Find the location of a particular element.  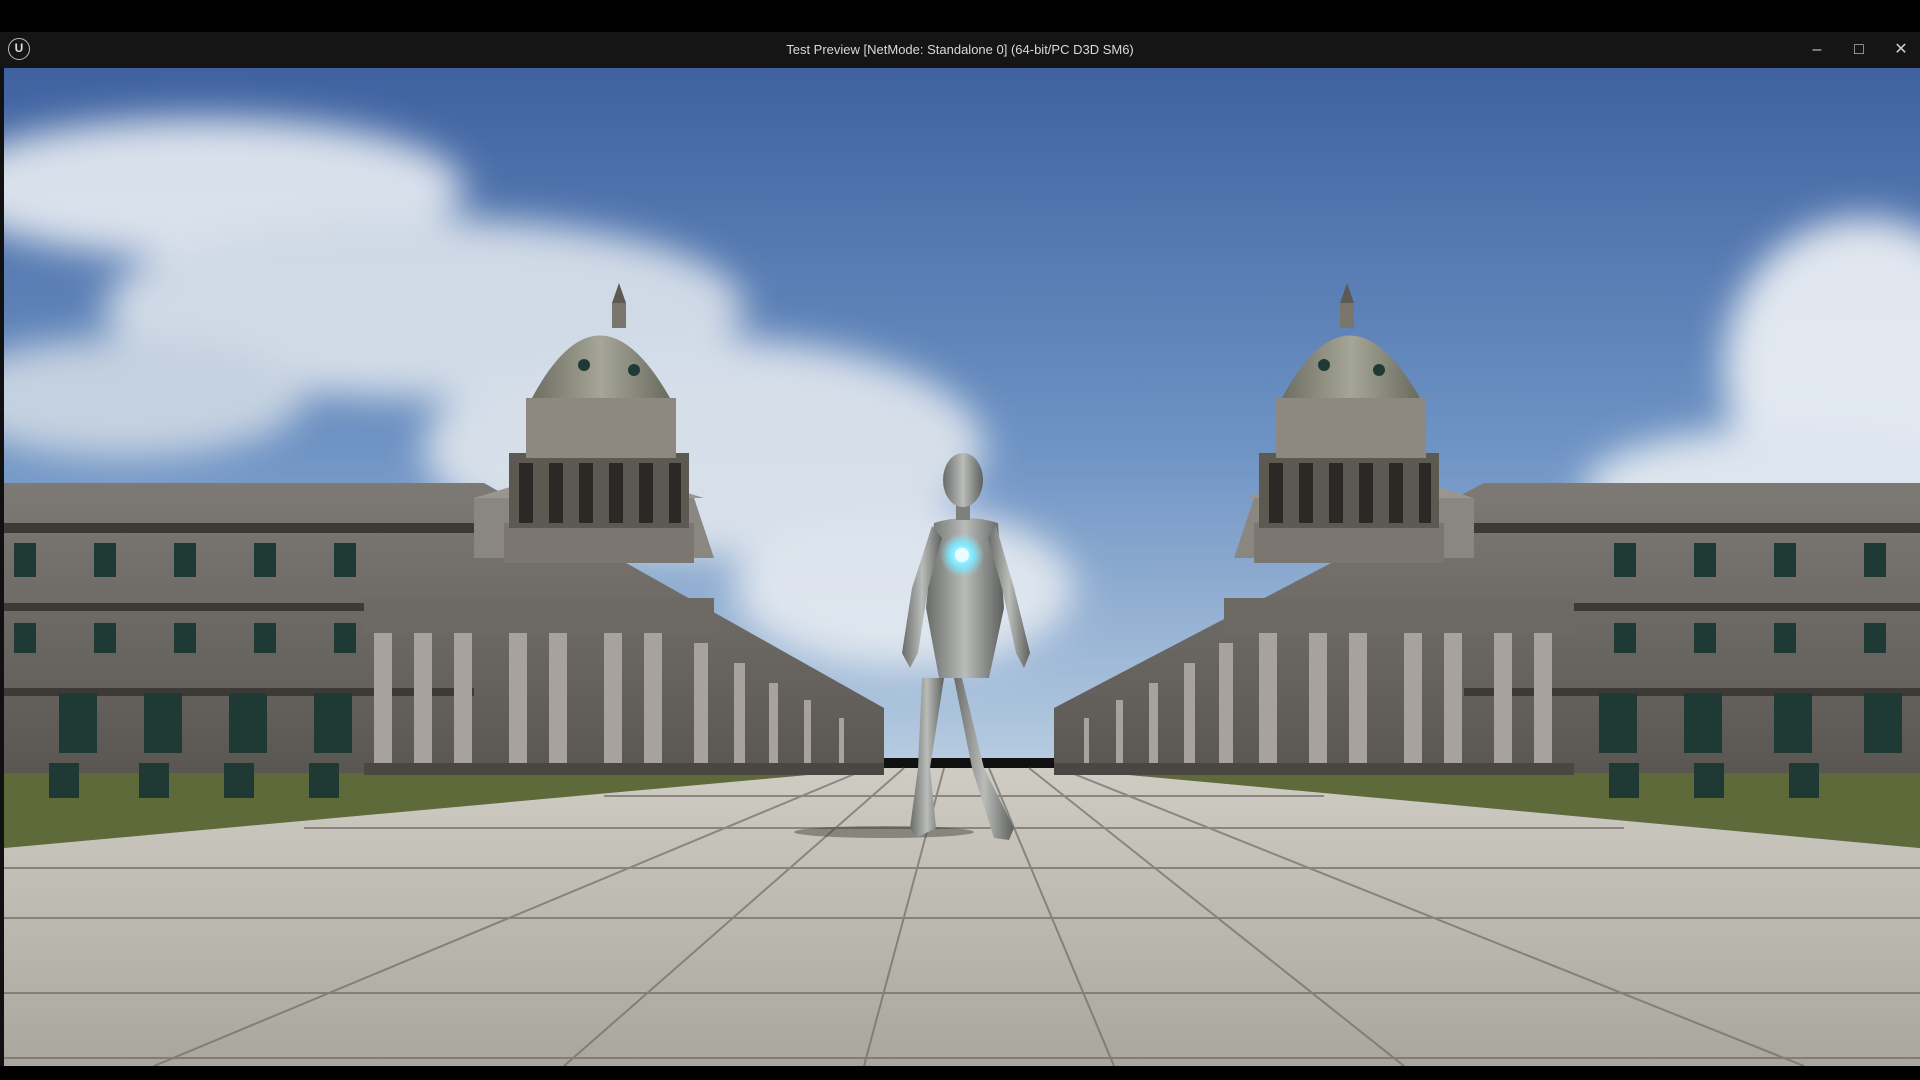

screen-top-letterbox is located at coordinates (960, 16).